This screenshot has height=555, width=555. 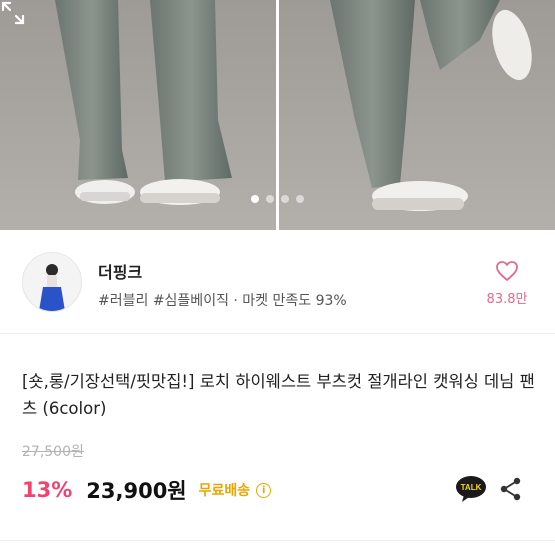 I want to click on talk-label: TALK, so click(x=471, y=487).